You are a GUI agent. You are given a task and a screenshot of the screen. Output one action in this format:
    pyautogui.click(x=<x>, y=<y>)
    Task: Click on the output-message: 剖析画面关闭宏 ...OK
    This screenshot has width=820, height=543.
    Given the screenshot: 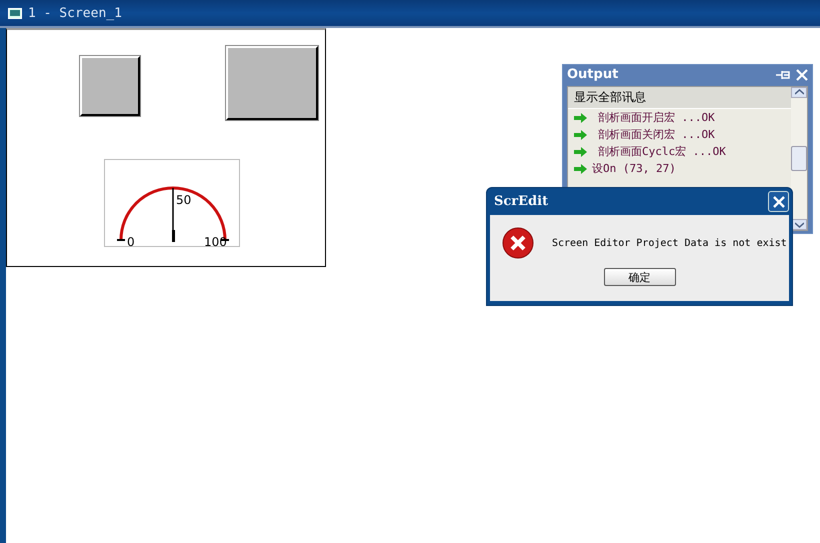 What is the action you would take?
    pyautogui.click(x=656, y=134)
    